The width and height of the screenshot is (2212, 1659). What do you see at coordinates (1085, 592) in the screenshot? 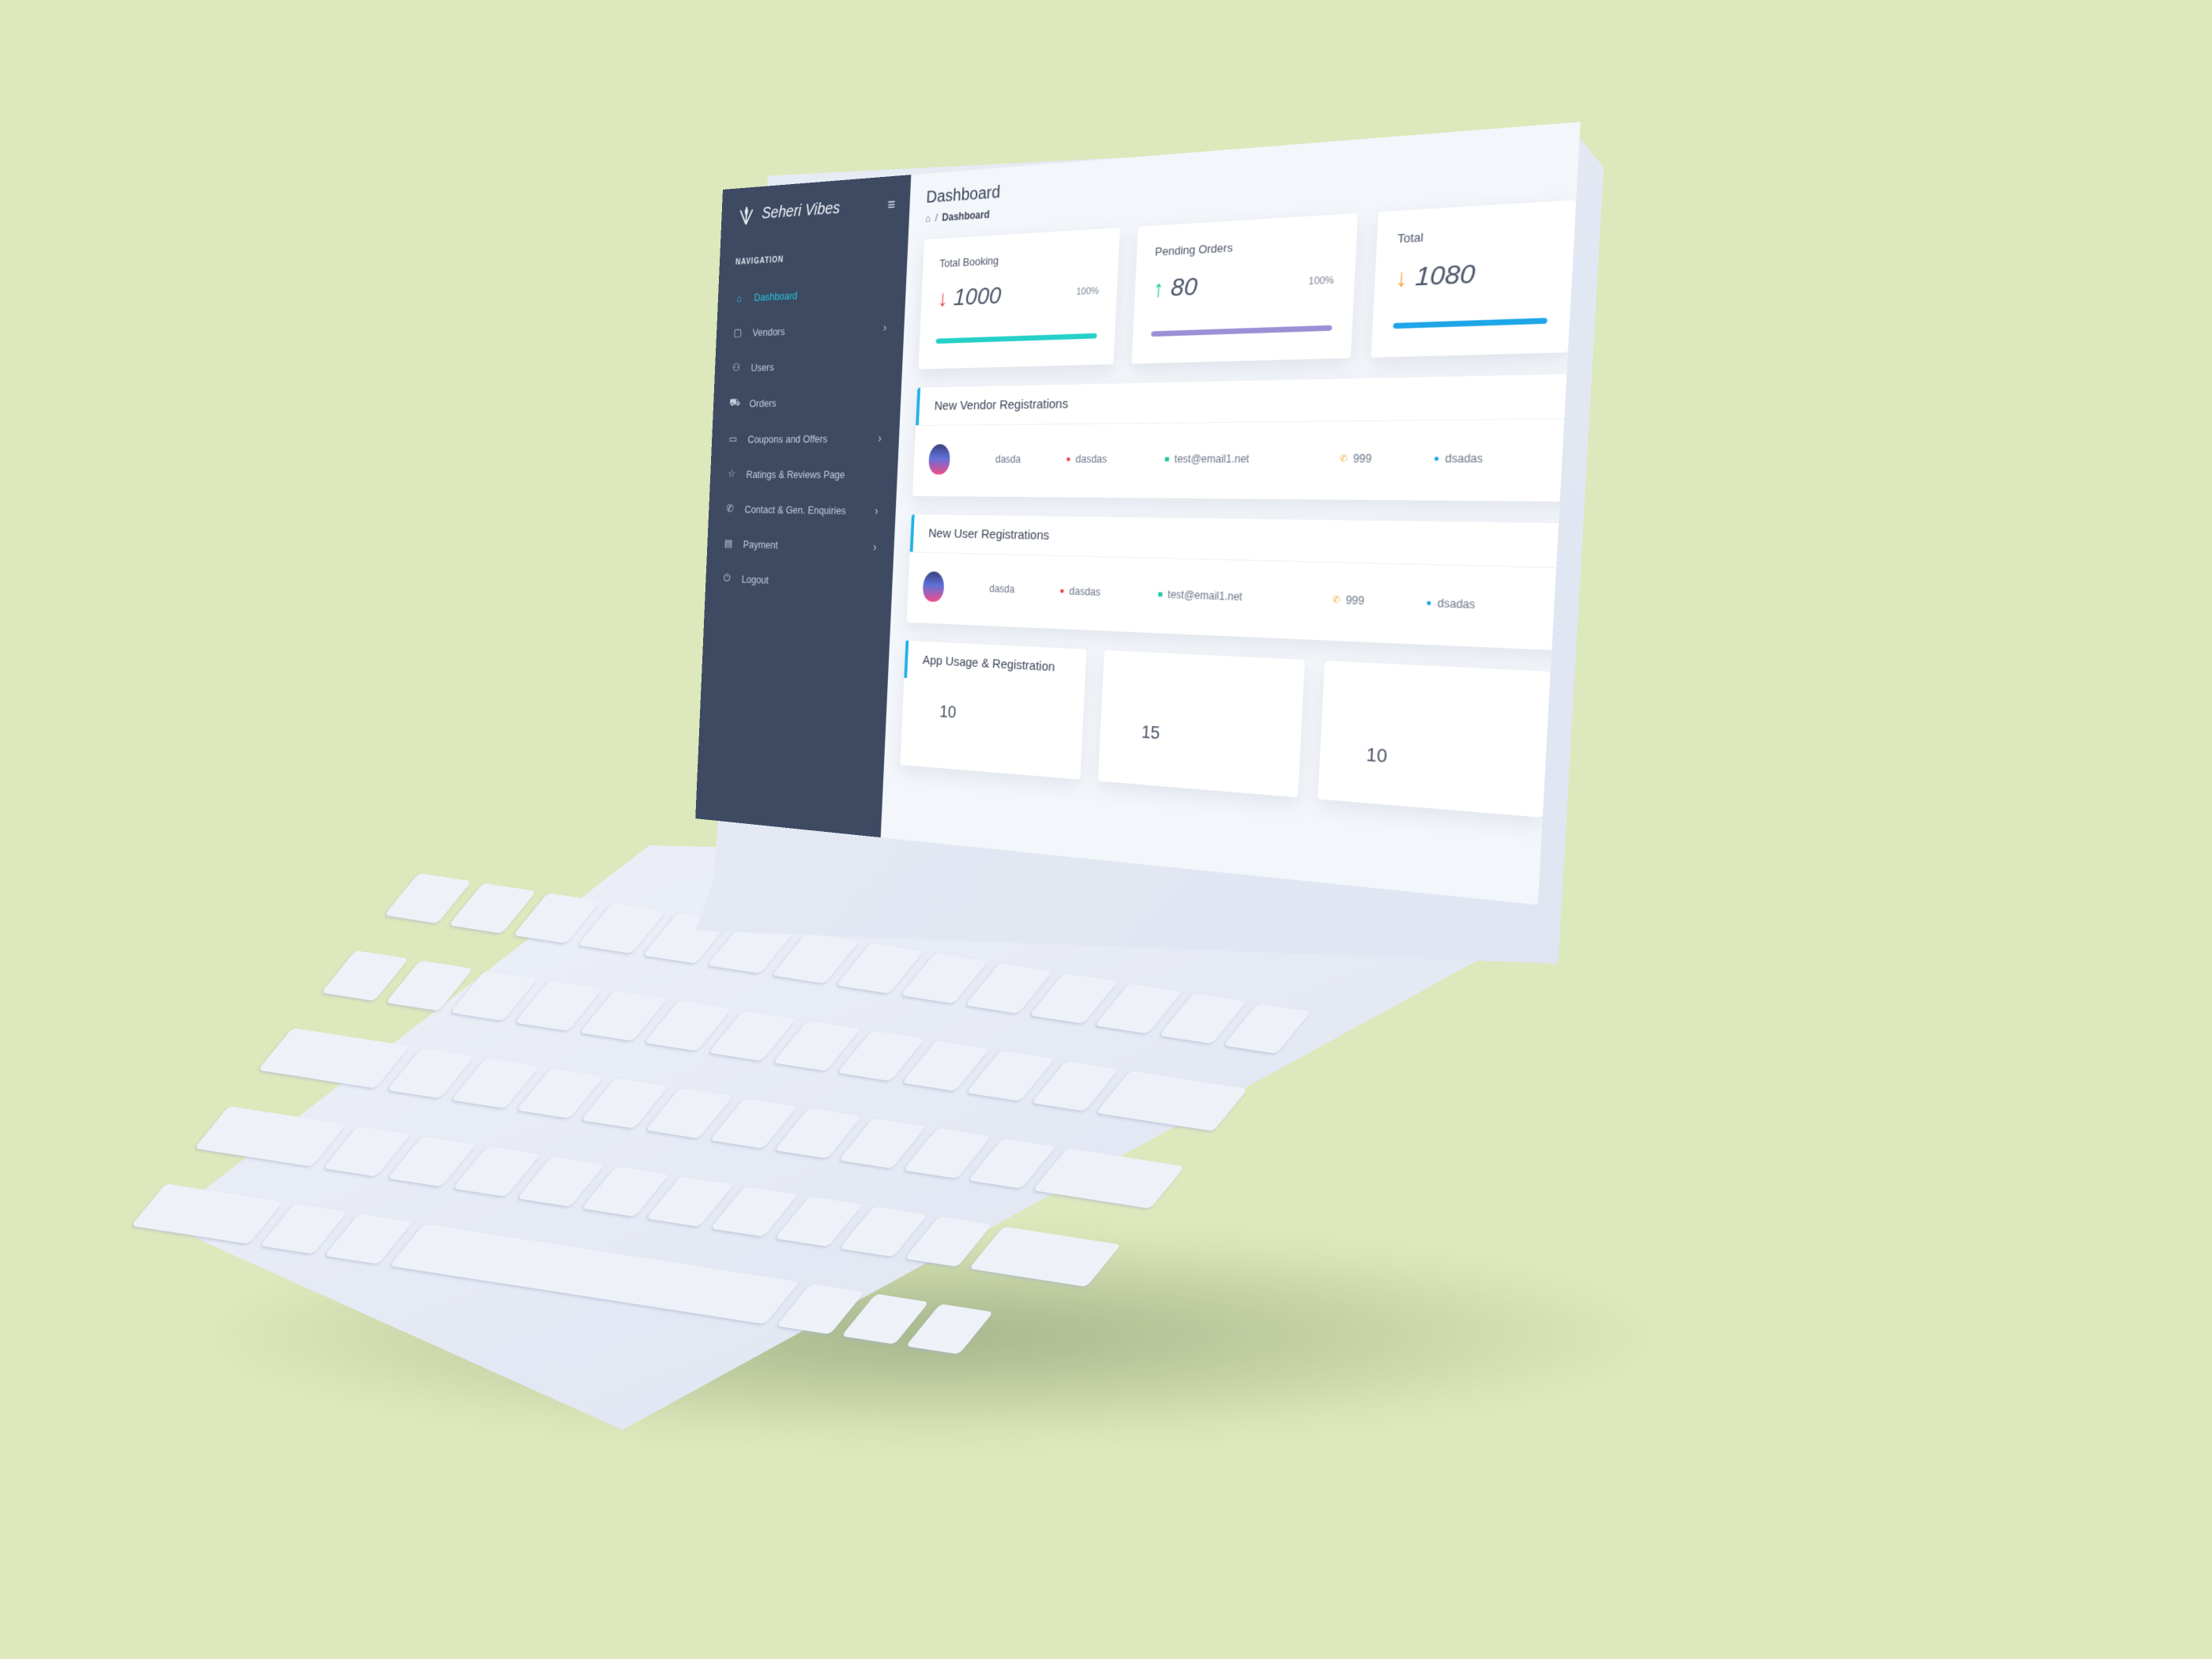
I see `user-field: dasdas` at bounding box center [1085, 592].